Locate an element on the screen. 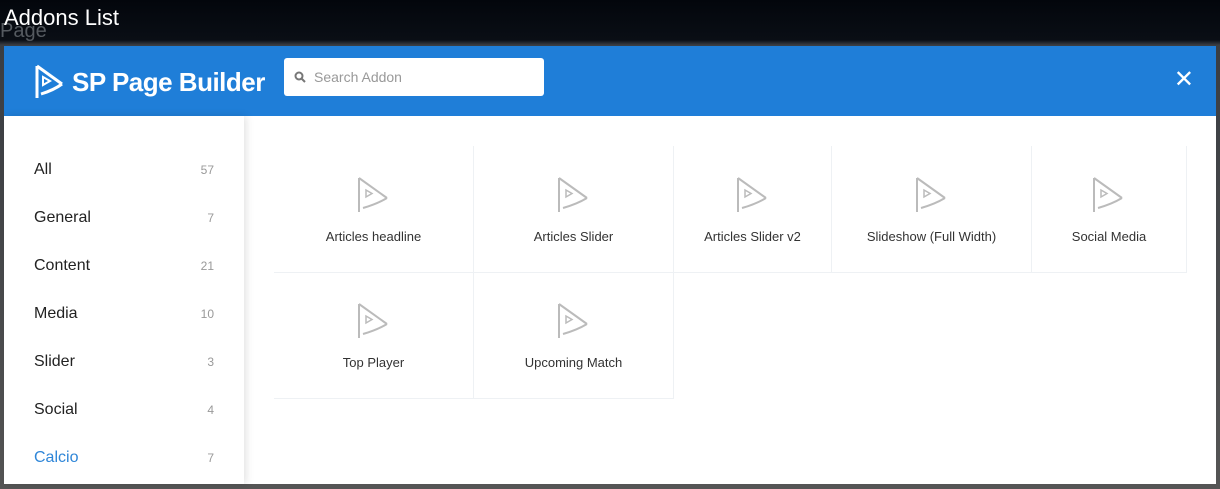  addon-name: Social Media is located at coordinates (1109, 236).